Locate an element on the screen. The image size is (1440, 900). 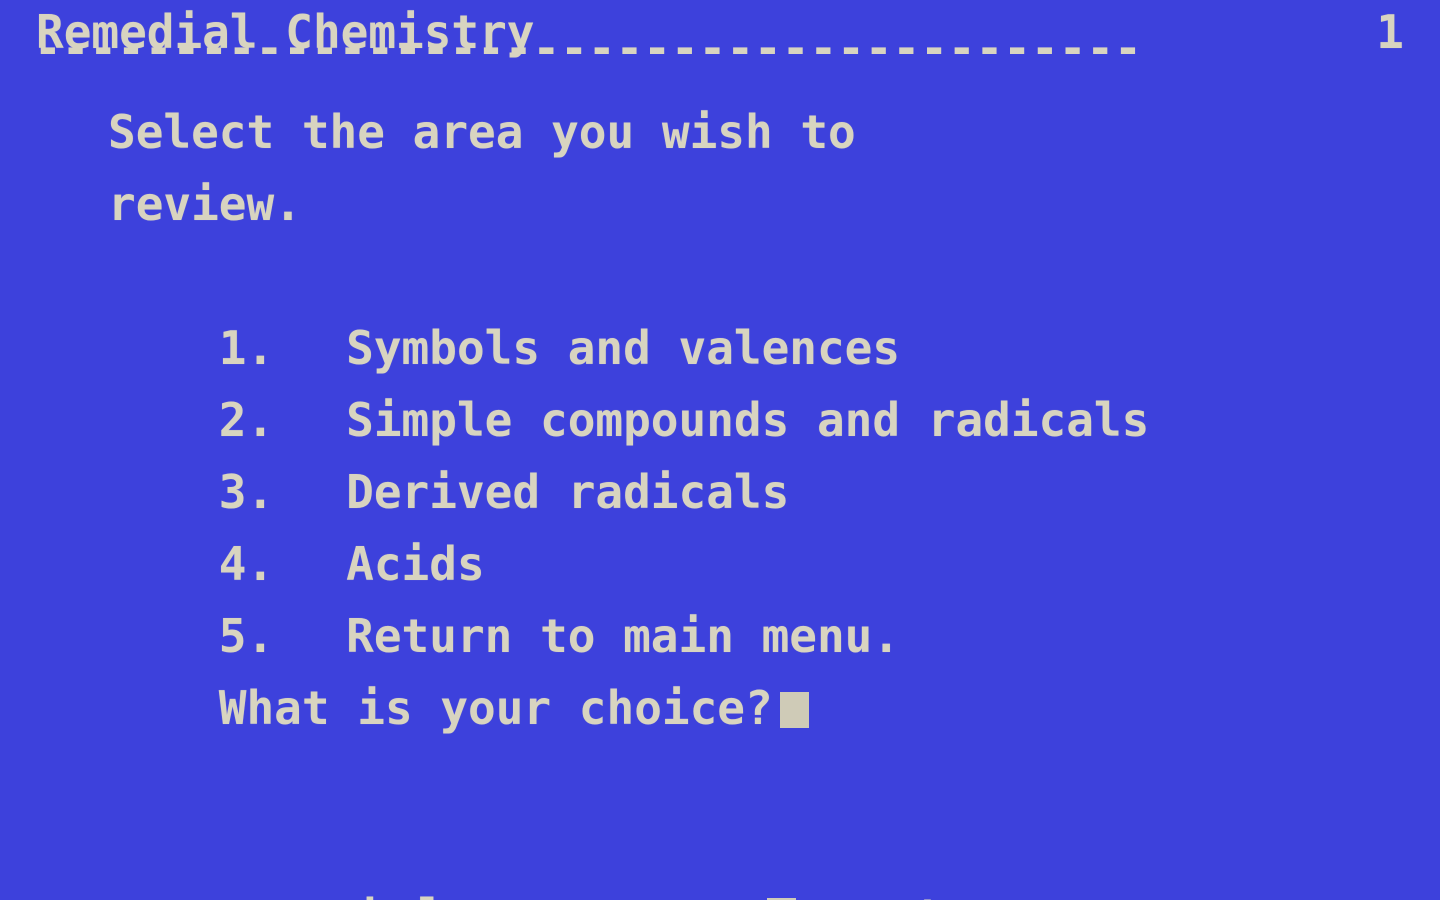
choice-prompt-row: What is your choice? is located at coordinates (458, 667).